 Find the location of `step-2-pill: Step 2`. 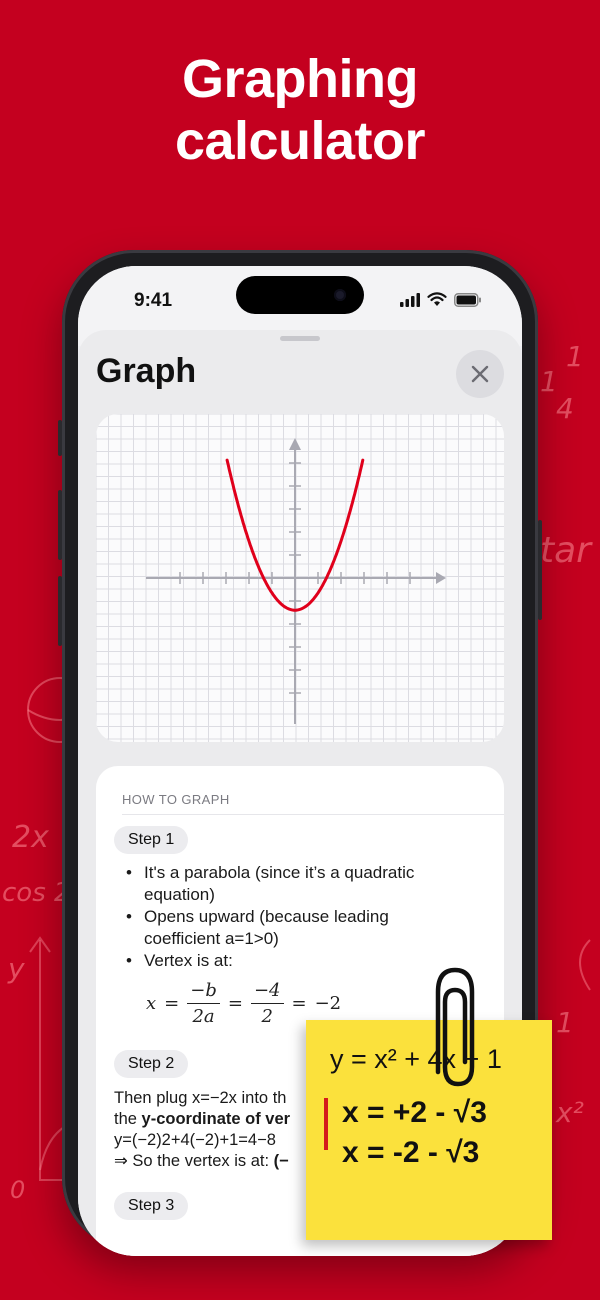

step-2-pill: Step 2 is located at coordinates (151, 1064).